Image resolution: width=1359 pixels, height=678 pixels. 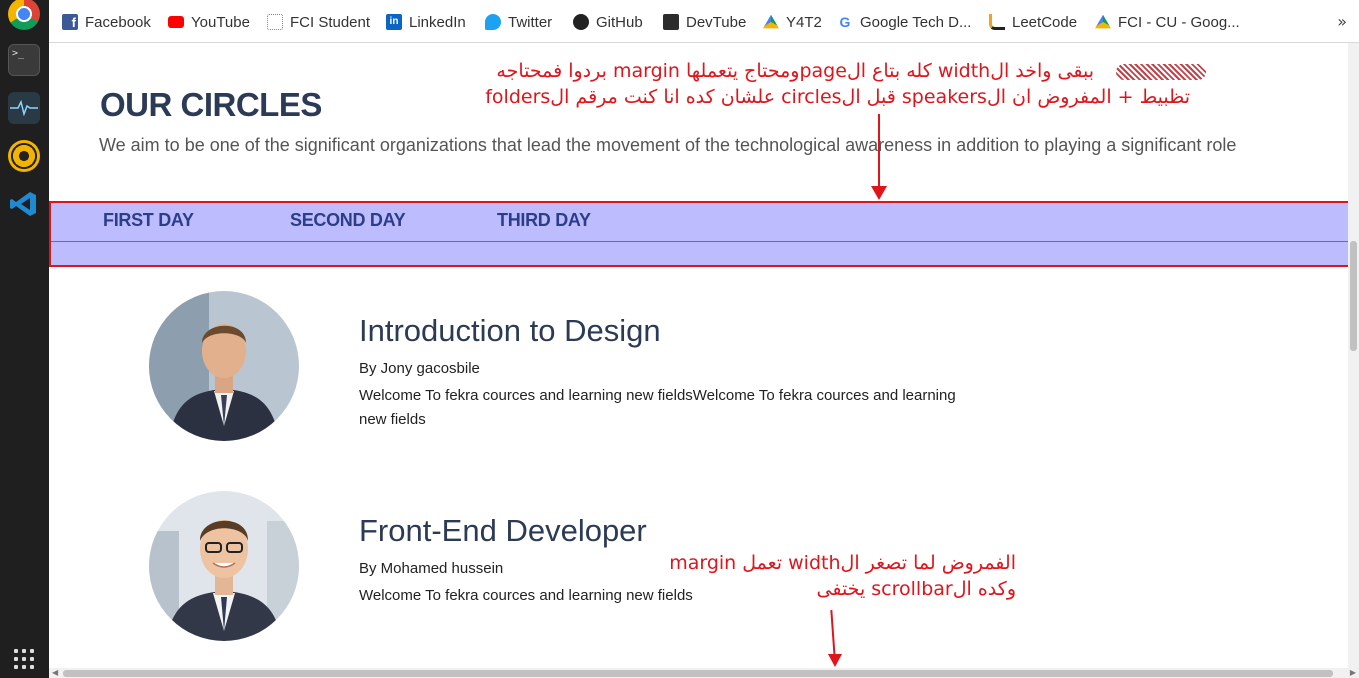 I want to click on bookmark-facebook: f Facebook, so click(x=106, y=22).